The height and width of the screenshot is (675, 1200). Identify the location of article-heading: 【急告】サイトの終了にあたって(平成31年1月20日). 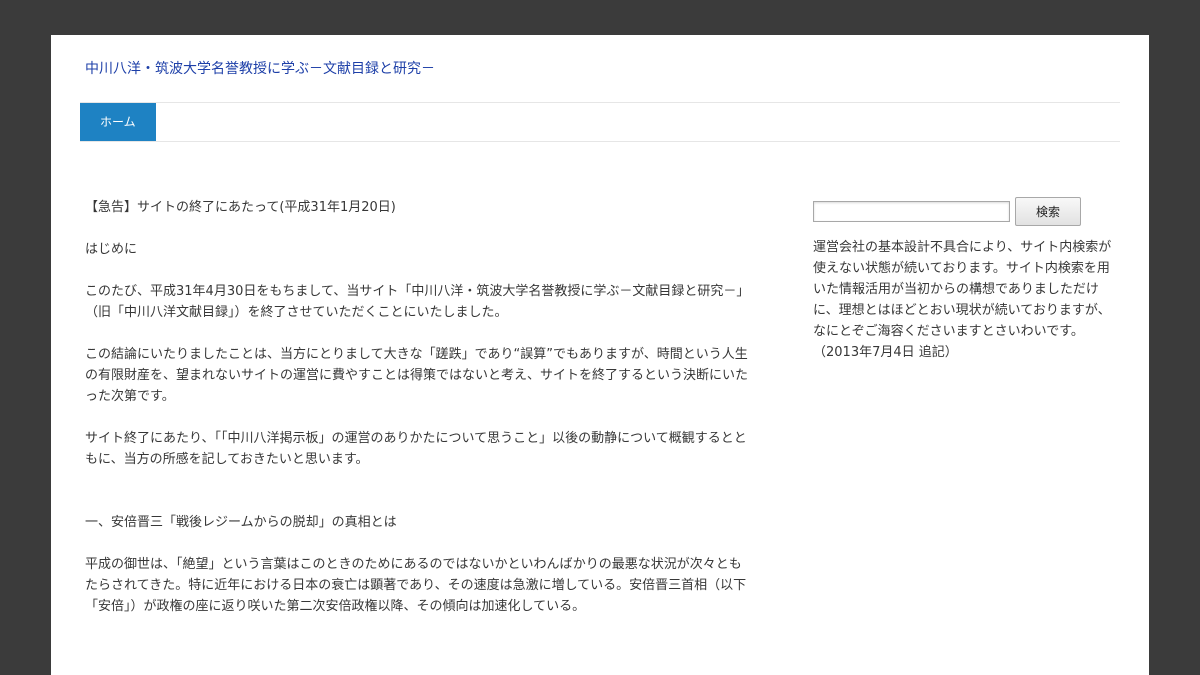
(240, 207).